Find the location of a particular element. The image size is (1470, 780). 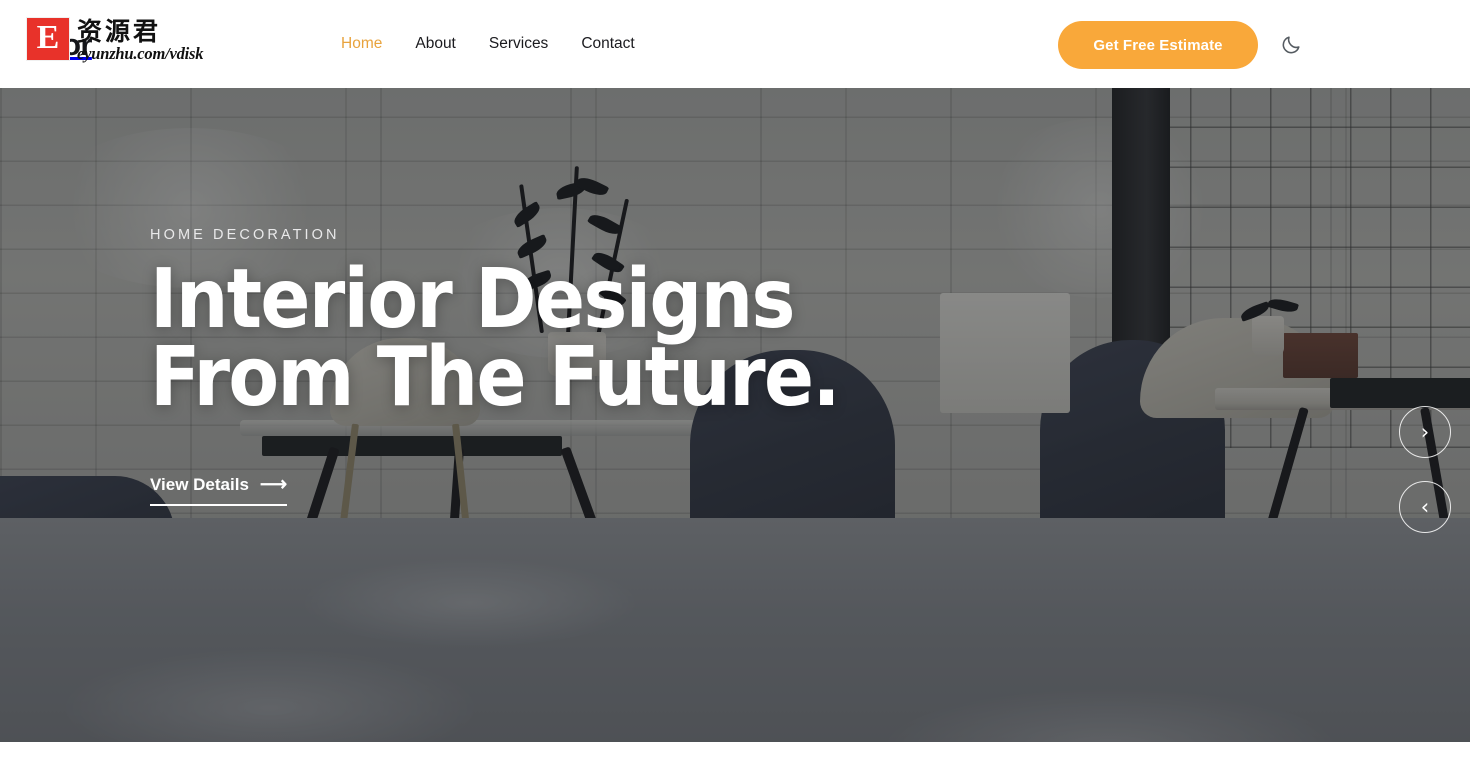

view-details-link: View Details ⟶ is located at coordinates (219, 489).